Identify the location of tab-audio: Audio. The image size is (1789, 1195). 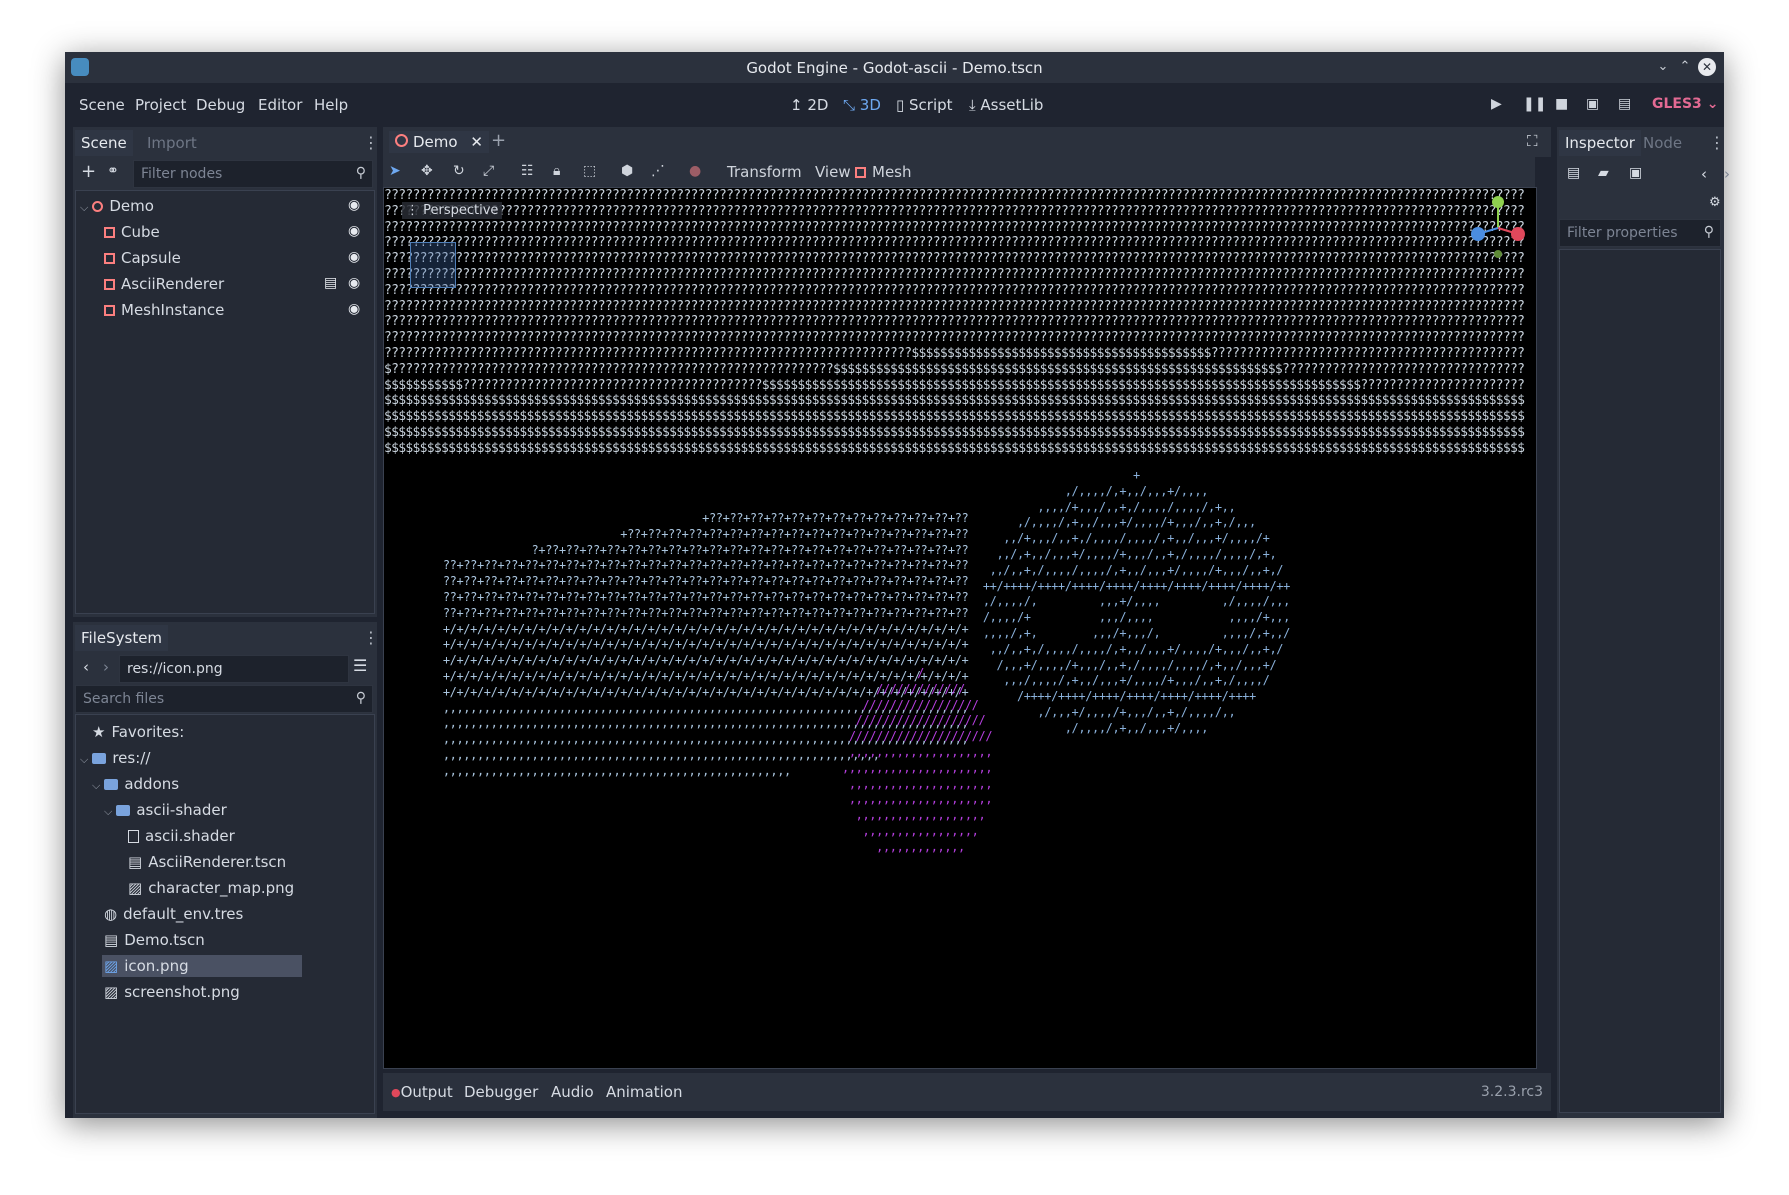
(572, 1092).